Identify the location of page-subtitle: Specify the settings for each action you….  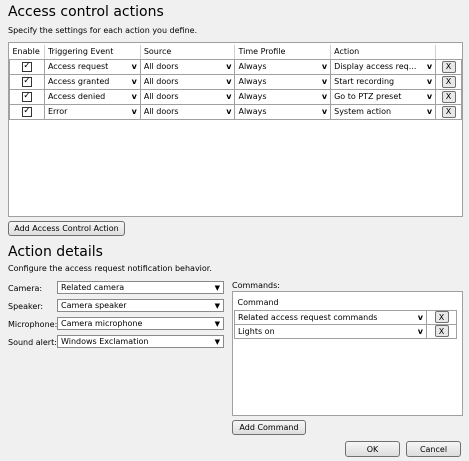
(103, 30).